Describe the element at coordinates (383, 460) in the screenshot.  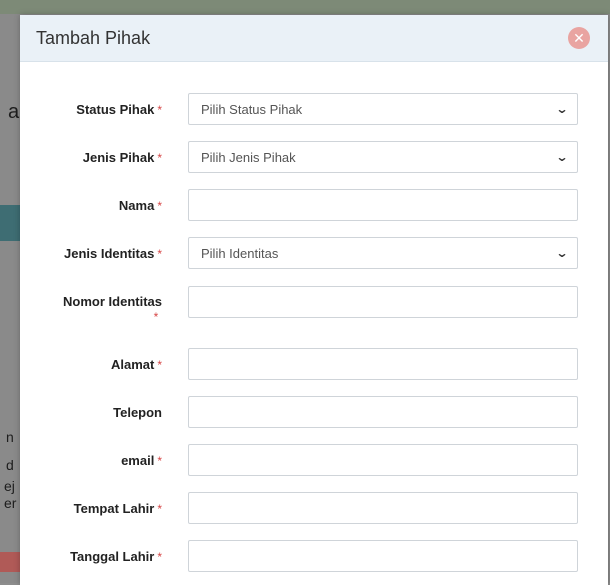
I see `email-input` at that location.